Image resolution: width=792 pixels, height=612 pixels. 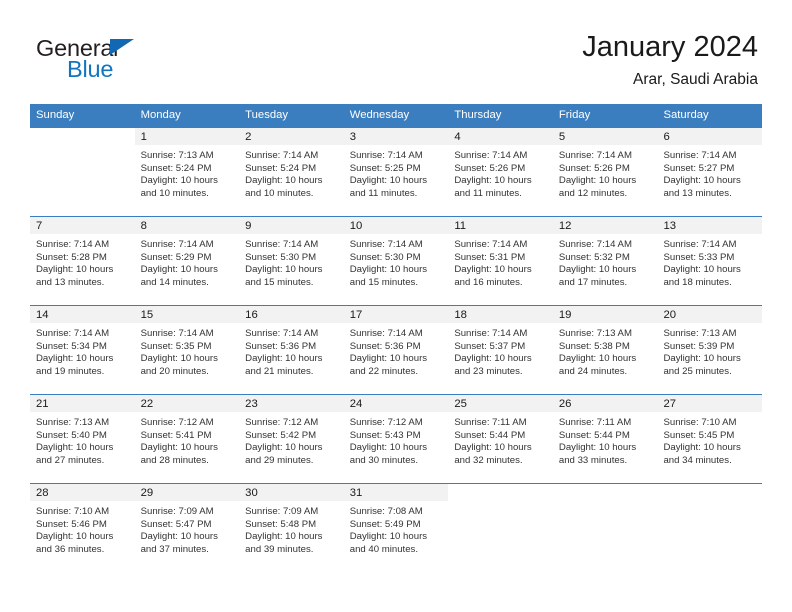 I want to click on daylight-line-cont: and 17 minutes., so click(x=593, y=282).